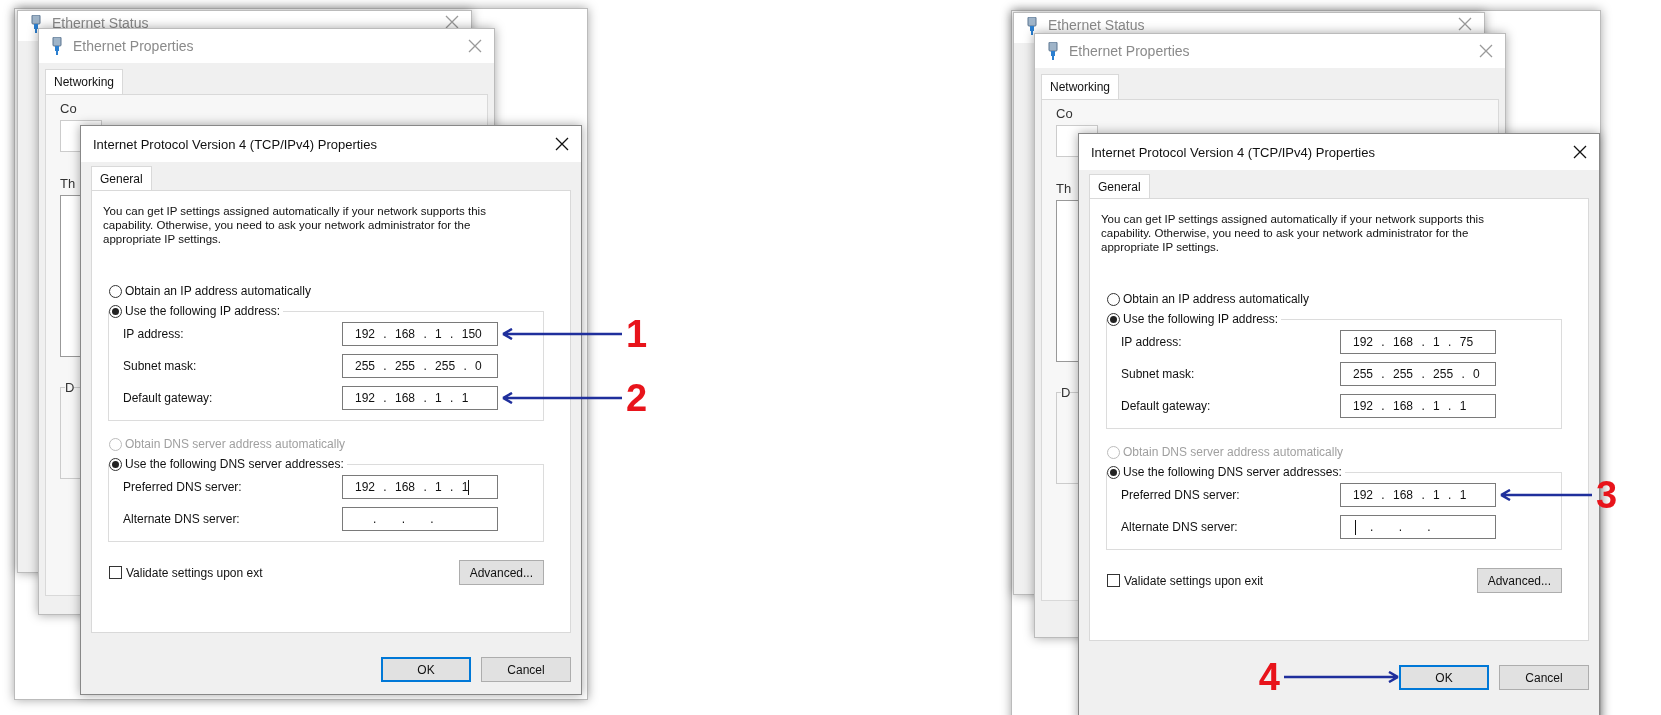 Image resolution: width=1661 pixels, height=715 pixels. Describe the element at coordinates (1269, 677) in the screenshot. I see `step-number: 4` at that location.